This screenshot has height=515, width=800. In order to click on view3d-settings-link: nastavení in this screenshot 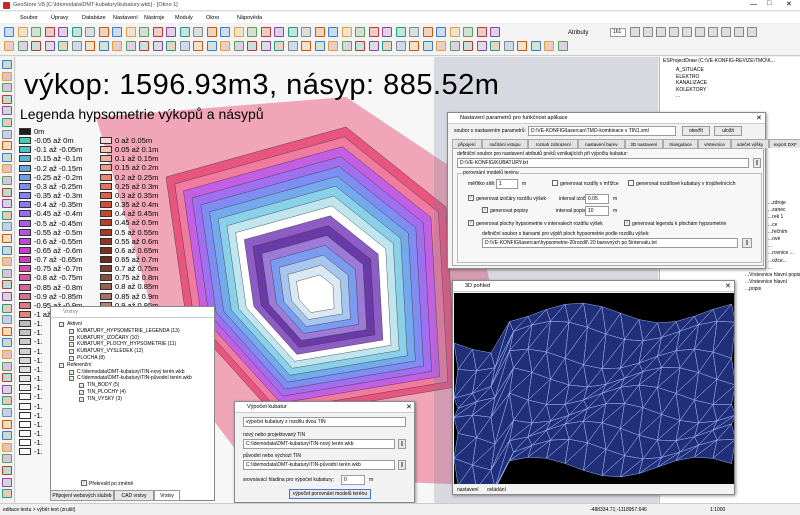, I will do `click(468, 490)`.